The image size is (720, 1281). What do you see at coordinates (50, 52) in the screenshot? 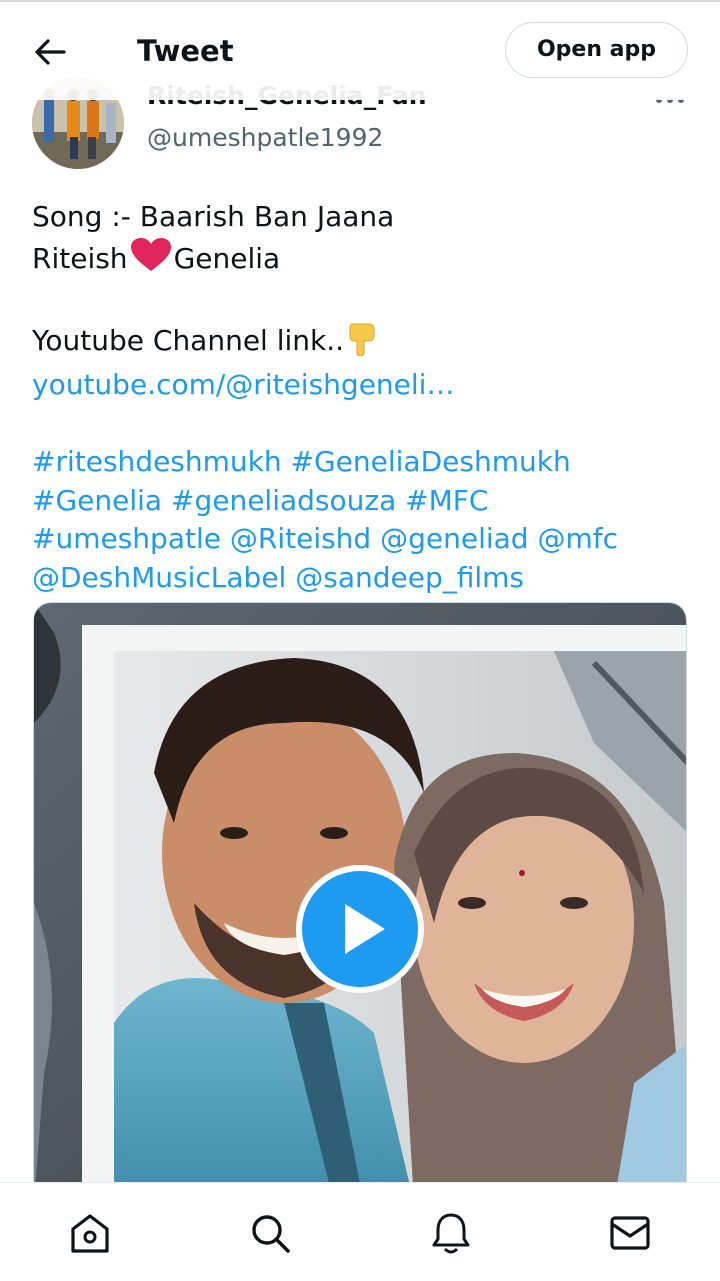
I see `back-arrow-icon` at bounding box center [50, 52].